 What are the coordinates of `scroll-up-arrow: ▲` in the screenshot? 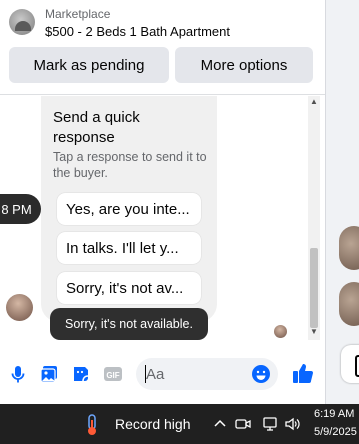 It's located at (314, 102).